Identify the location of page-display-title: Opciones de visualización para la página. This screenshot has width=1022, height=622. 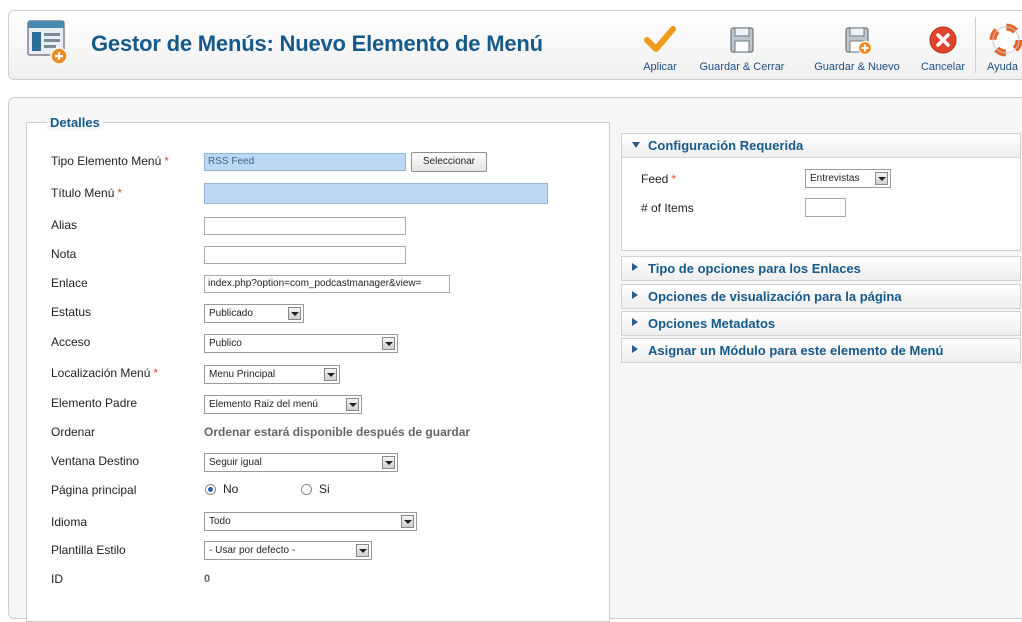
(775, 296).